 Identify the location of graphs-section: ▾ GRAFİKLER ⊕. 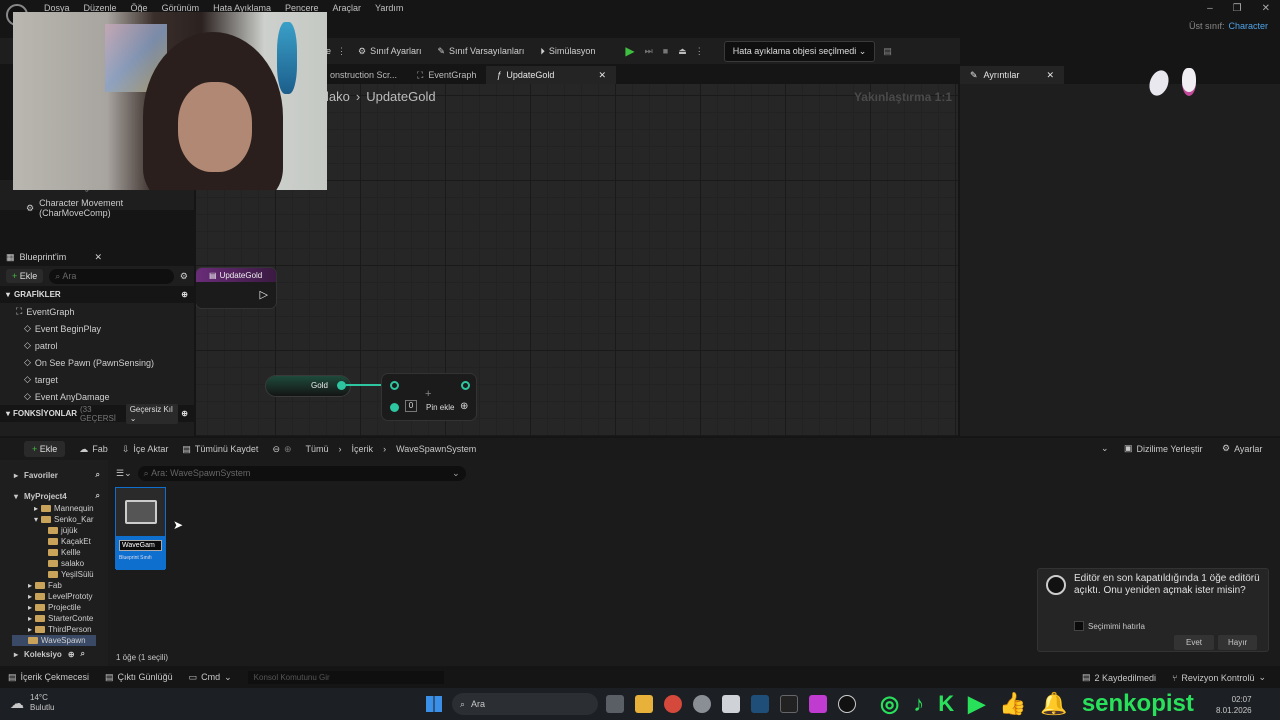
(97, 294).